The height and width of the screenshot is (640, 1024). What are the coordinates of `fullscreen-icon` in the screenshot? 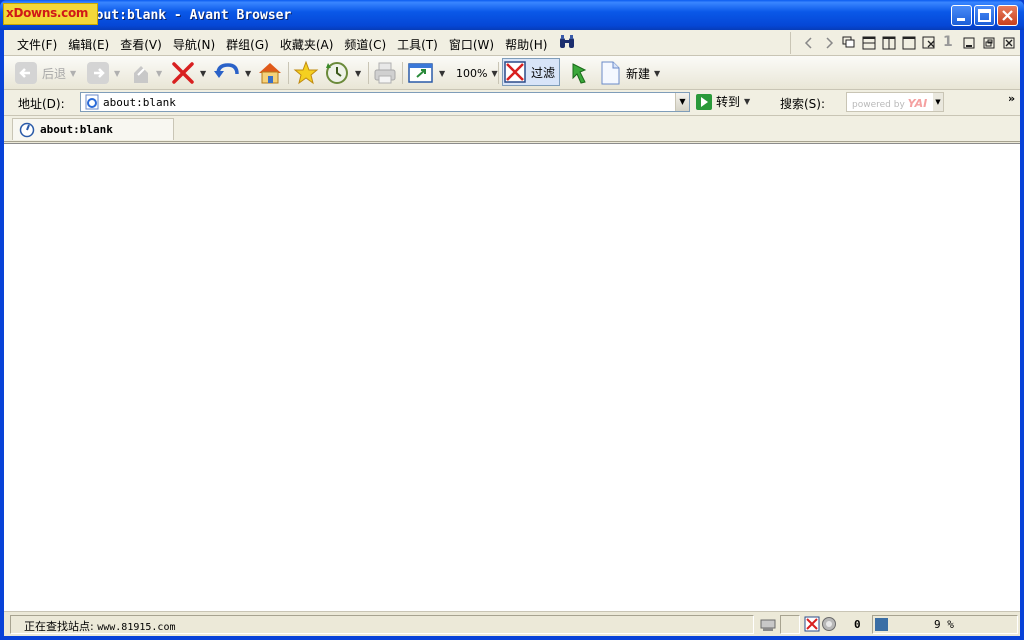 It's located at (420, 73).